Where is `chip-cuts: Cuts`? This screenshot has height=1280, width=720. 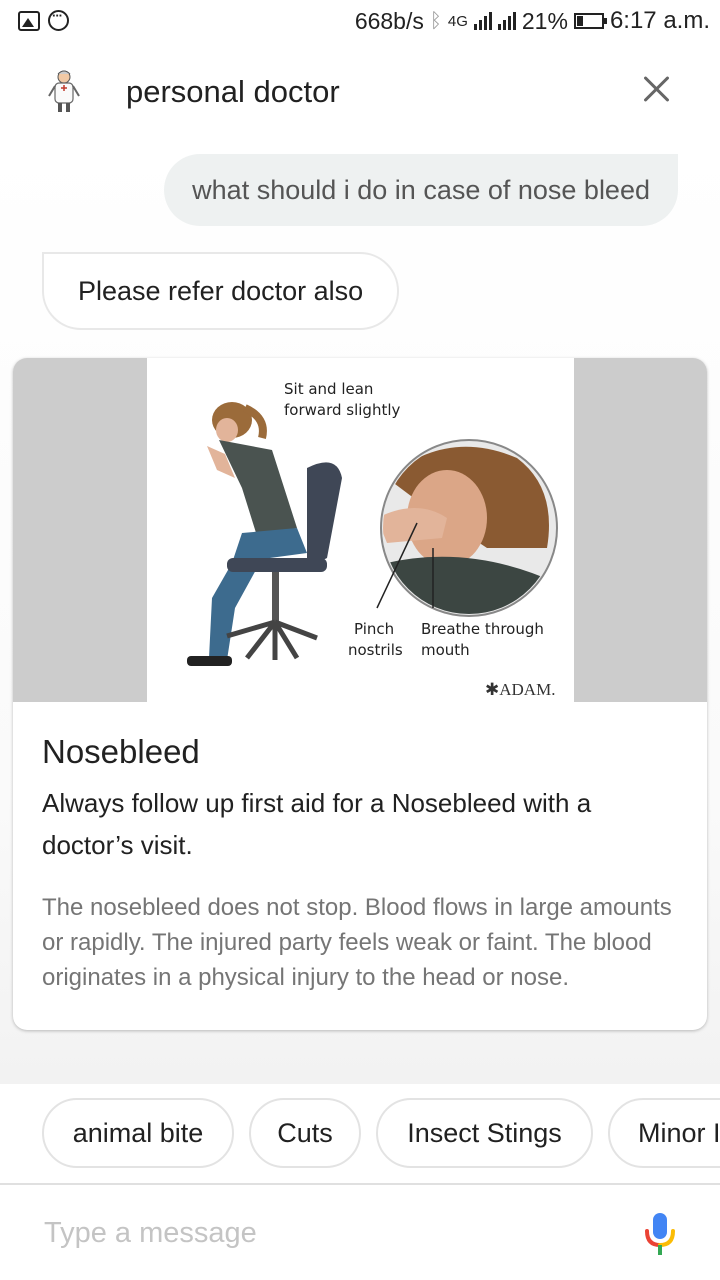 chip-cuts: Cuts is located at coordinates (305, 1133).